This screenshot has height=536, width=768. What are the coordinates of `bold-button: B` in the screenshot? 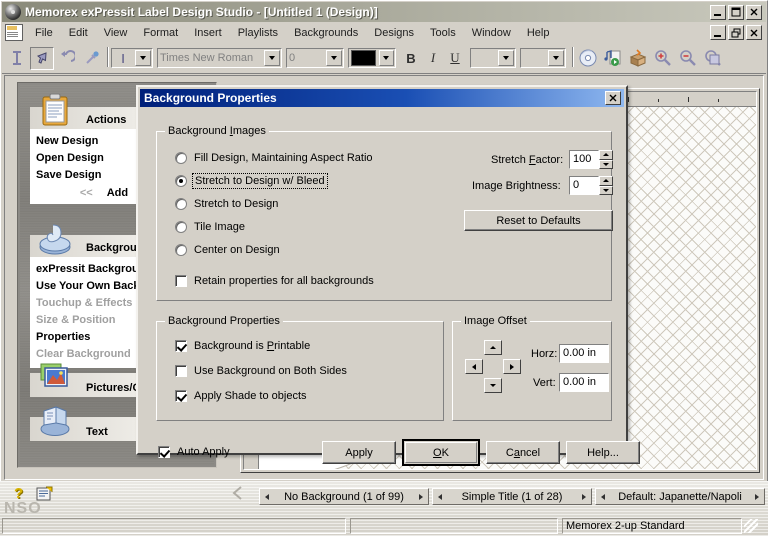 It's located at (411, 58).